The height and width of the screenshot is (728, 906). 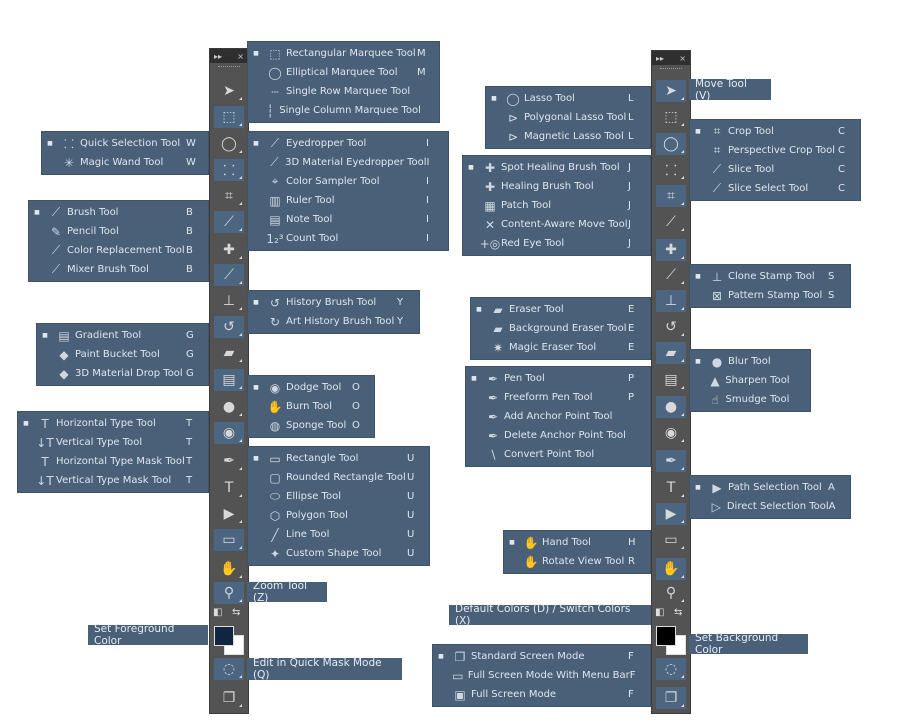 What do you see at coordinates (556, 205) in the screenshot?
I see `menu-item-patch-tool: ▦ Patch Tool J` at bounding box center [556, 205].